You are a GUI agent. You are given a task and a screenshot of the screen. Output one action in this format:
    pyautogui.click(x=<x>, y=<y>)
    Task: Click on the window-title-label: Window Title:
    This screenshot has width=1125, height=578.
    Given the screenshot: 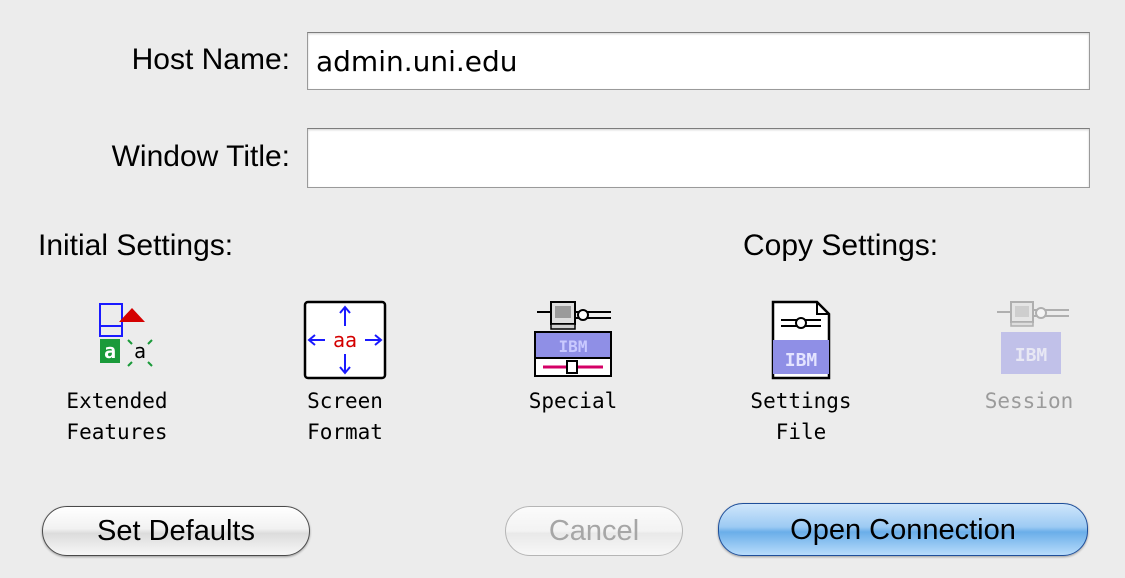 What is the action you would take?
    pyautogui.click(x=200, y=156)
    